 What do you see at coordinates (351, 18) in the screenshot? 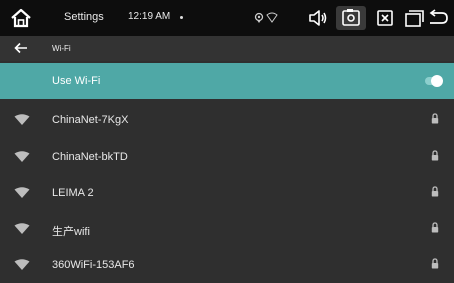
I see `screenshot-icon` at bounding box center [351, 18].